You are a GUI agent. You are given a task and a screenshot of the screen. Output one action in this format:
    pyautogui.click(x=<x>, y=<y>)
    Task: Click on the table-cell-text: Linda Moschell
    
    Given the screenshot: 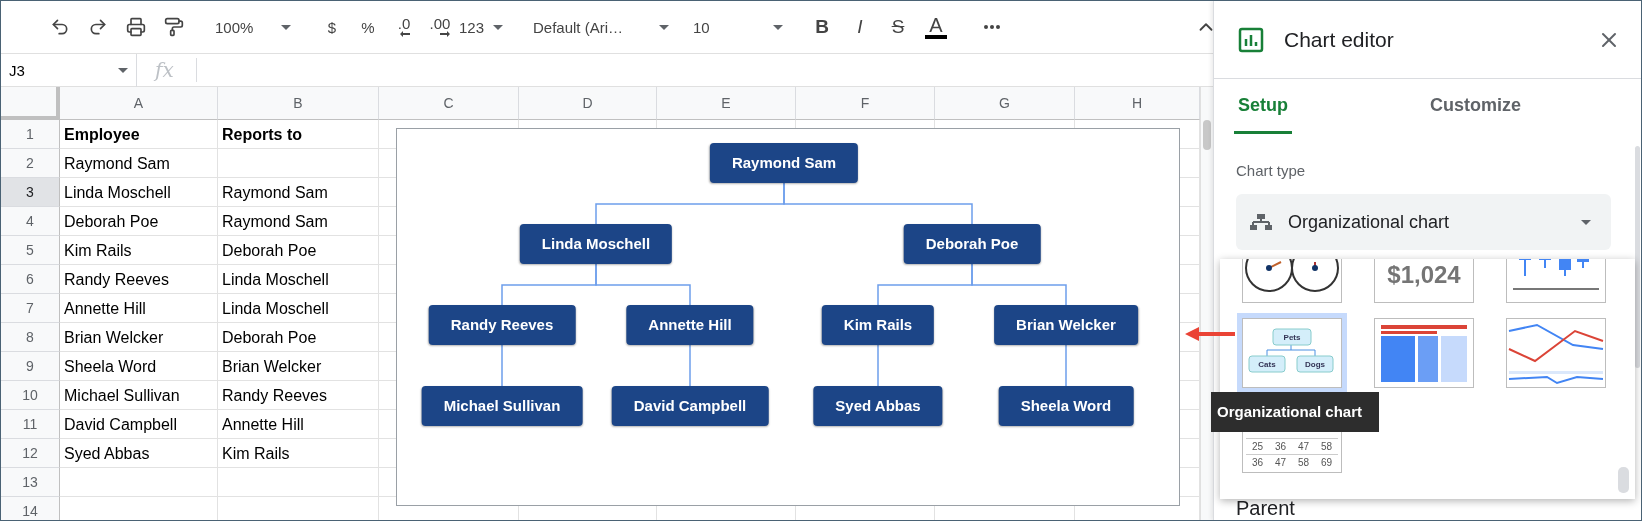 What is the action you would take?
    pyautogui.click(x=275, y=279)
    